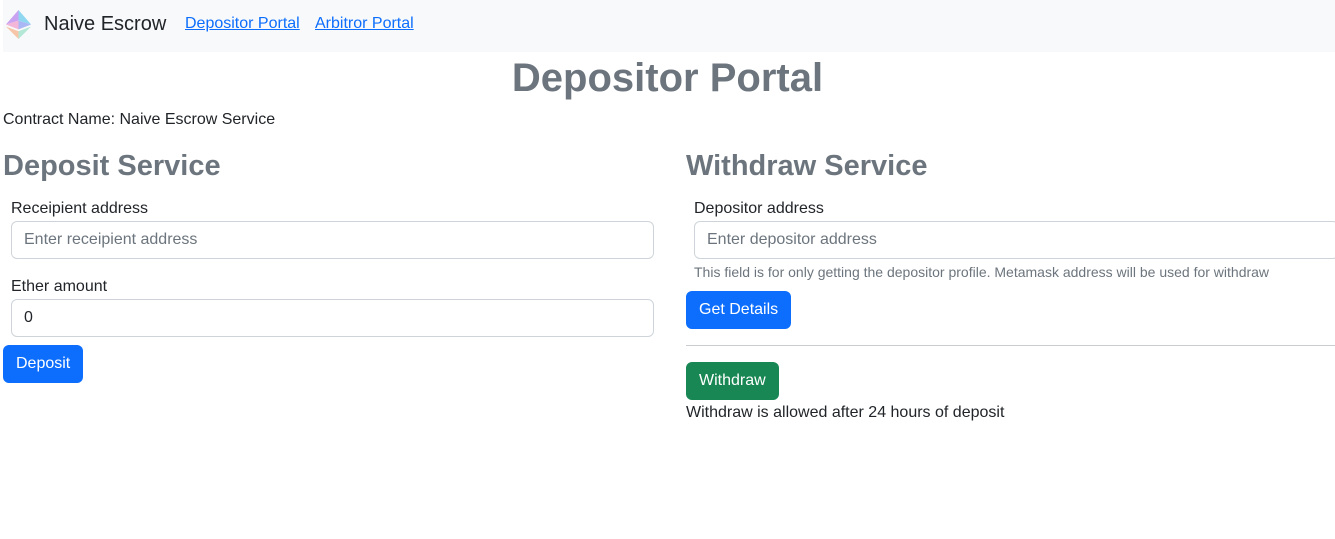 The width and height of the screenshot is (1335, 539). I want to click on withdraw-button: Withdraw, so click(732, 381).